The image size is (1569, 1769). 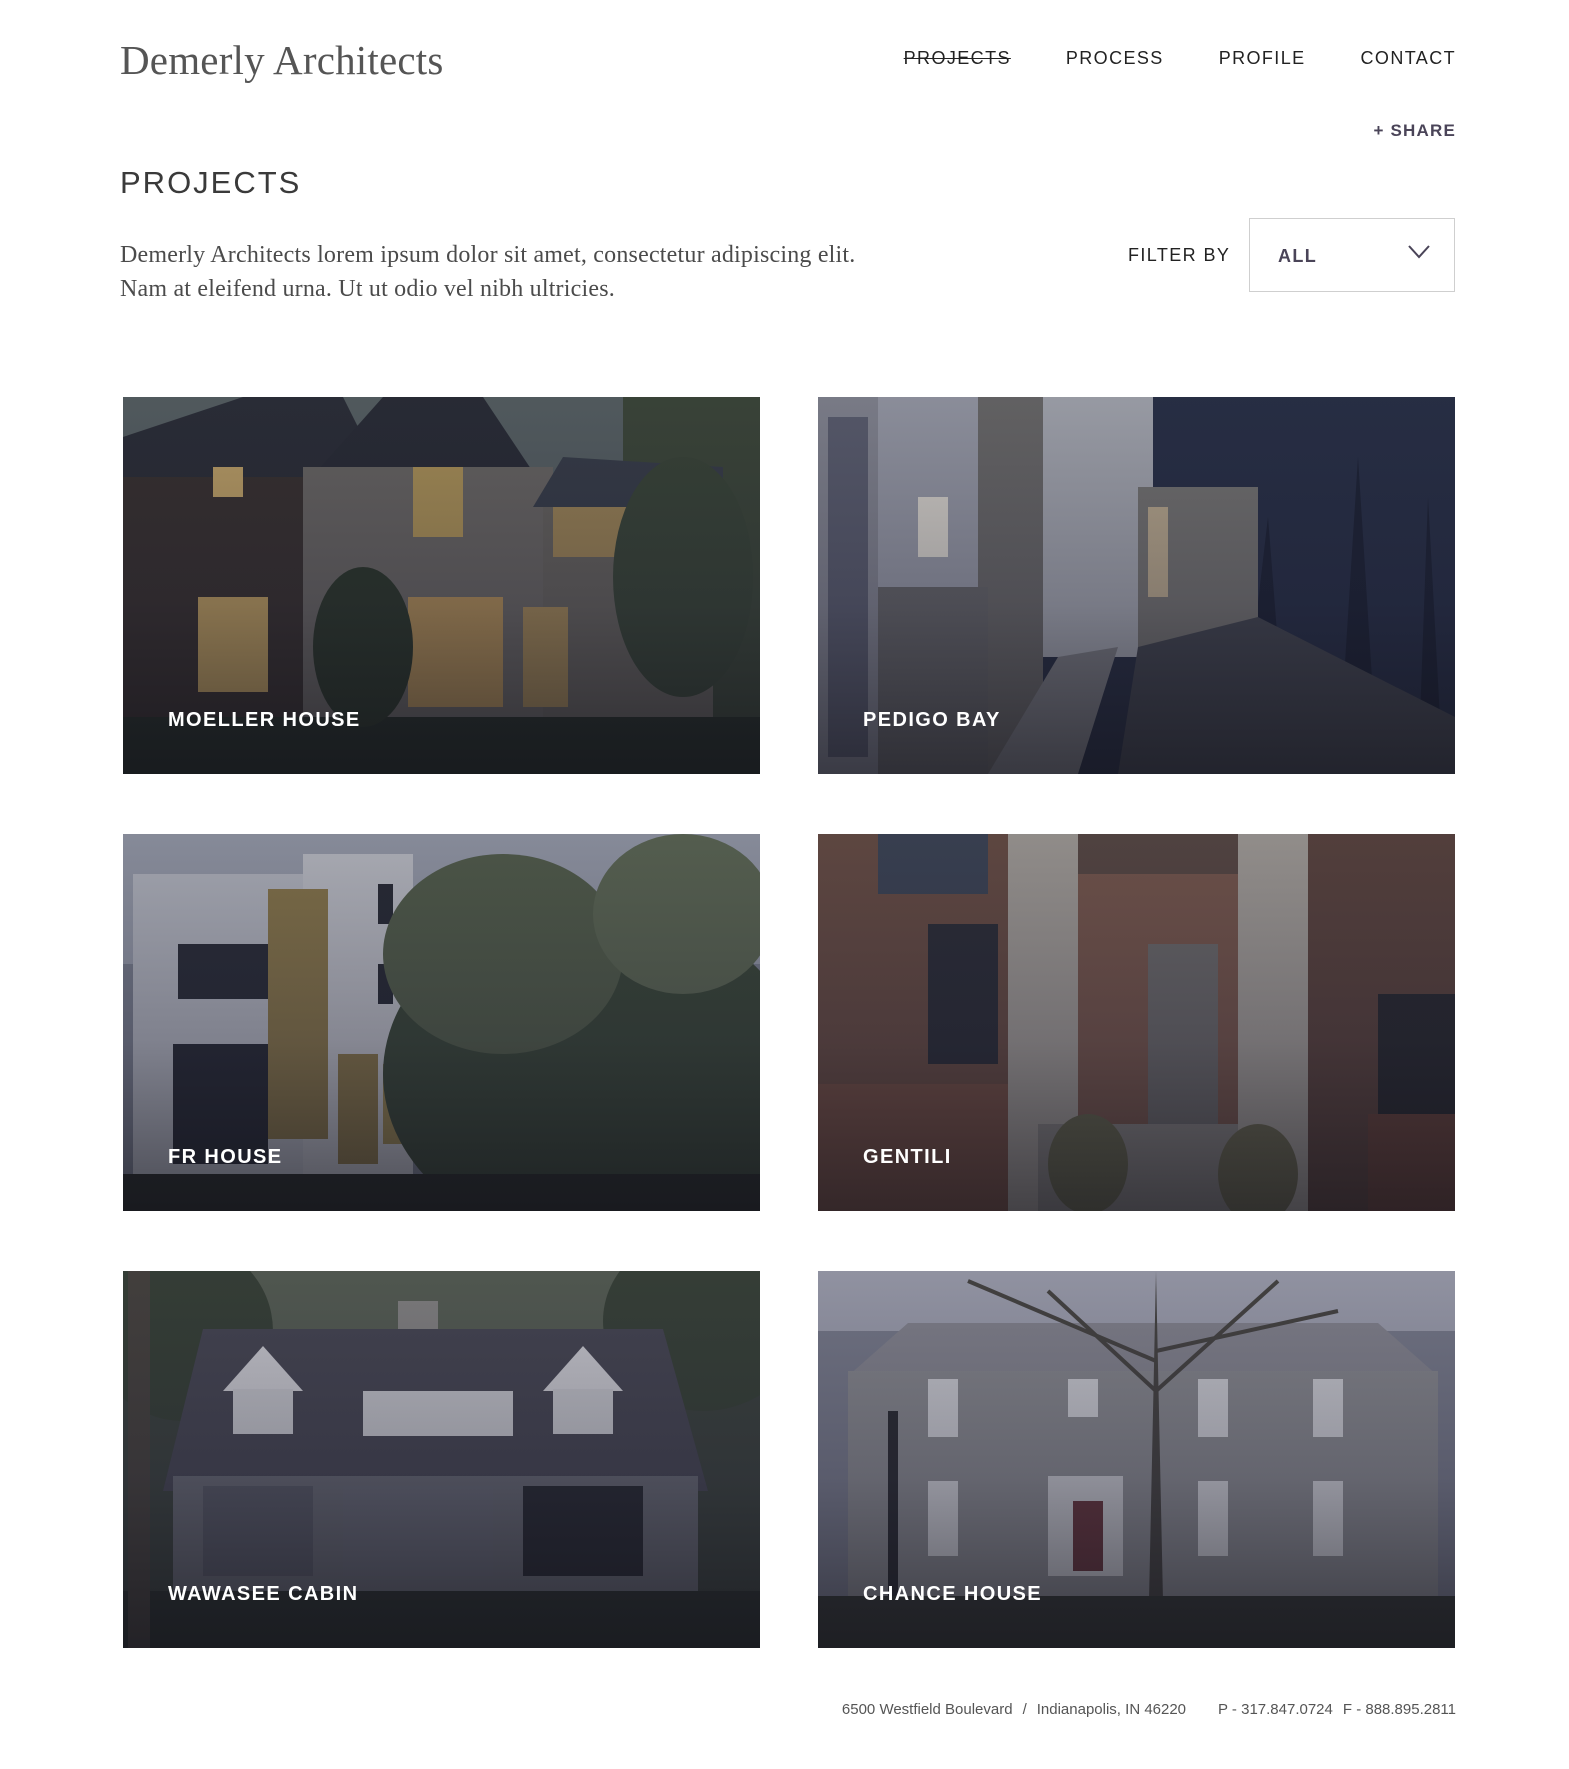 I want to click on project-card-wawasee-cabin: WAWASEE CABIN, so click(x=441, y=1459).